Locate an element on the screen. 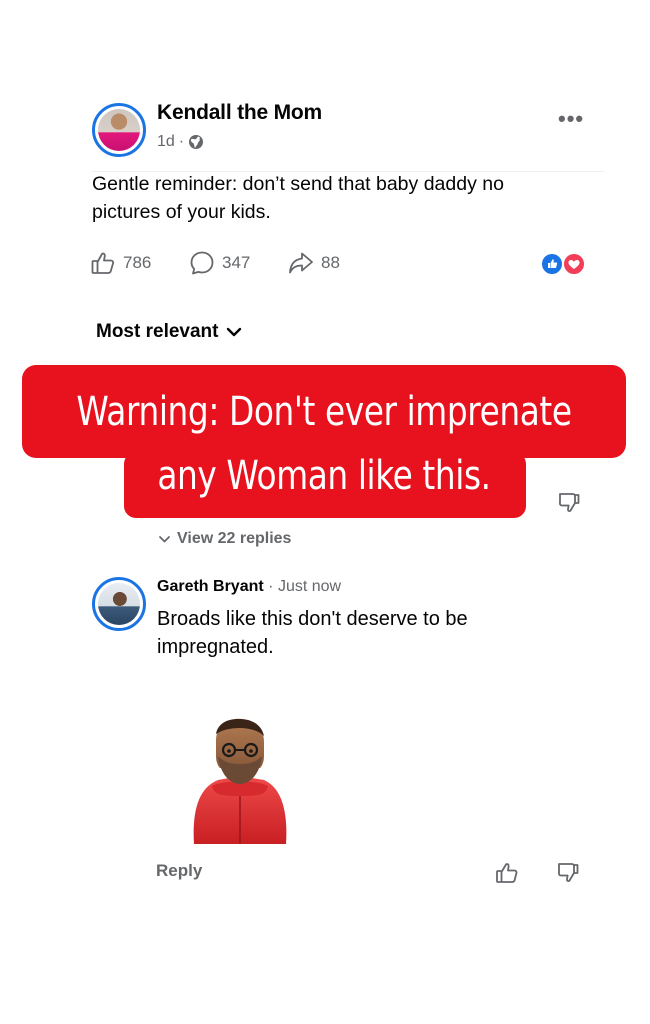 The image size is (650, 1024). post-author-name: Kendall the Mom is located at coordinates (239, 113).